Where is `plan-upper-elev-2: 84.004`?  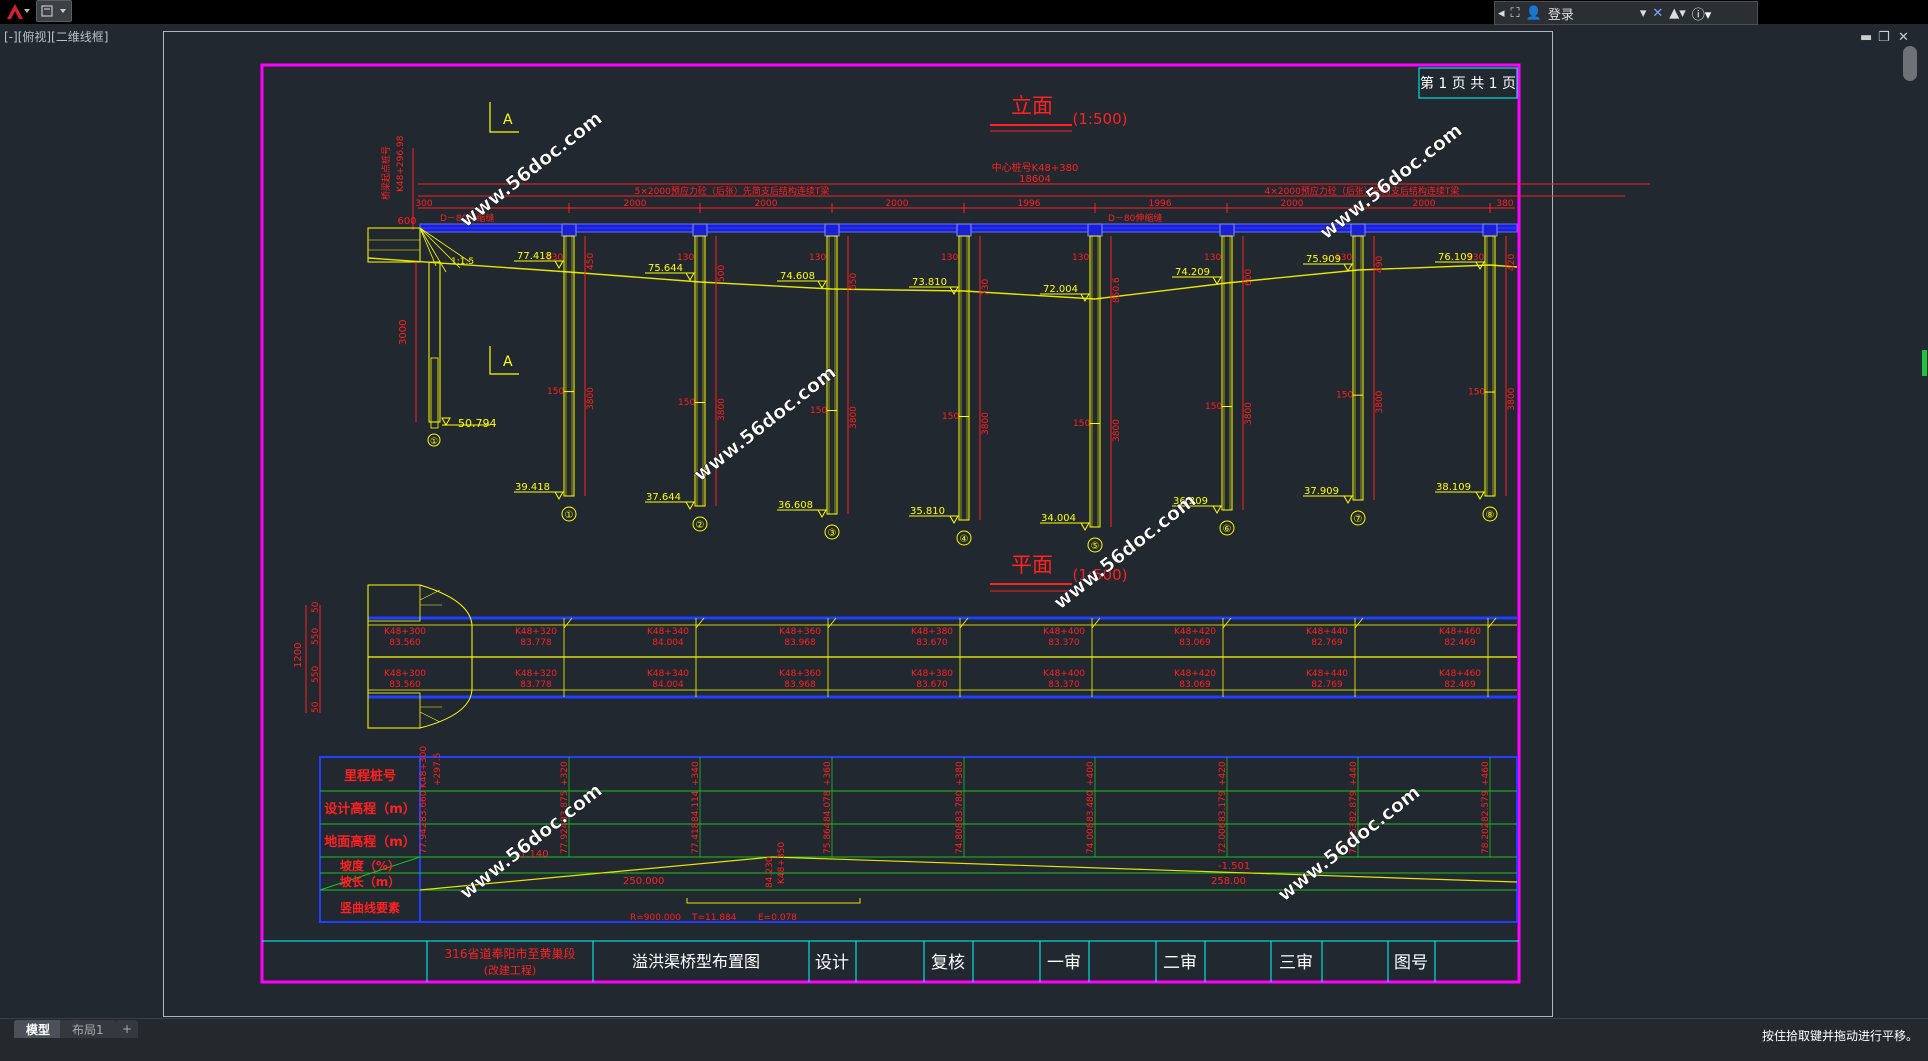 plan-upper-elev-2: 84.004 is located at coordinates (668, 643).